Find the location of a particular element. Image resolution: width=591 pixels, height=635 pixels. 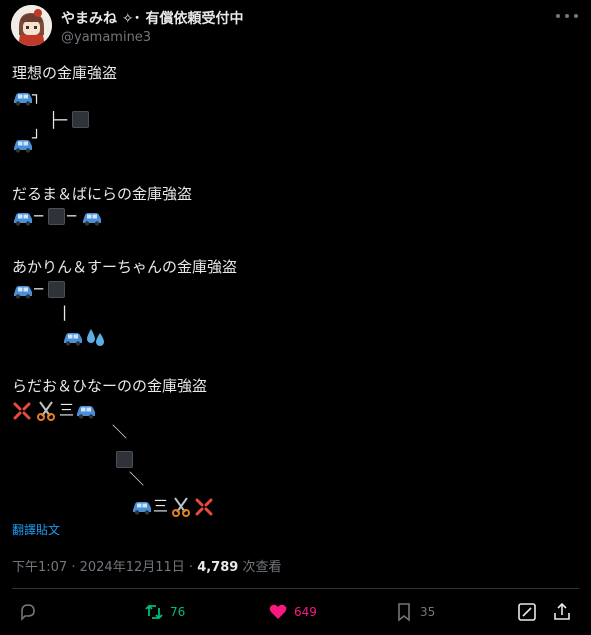

edit-icon is located at coordinates (527, 612).